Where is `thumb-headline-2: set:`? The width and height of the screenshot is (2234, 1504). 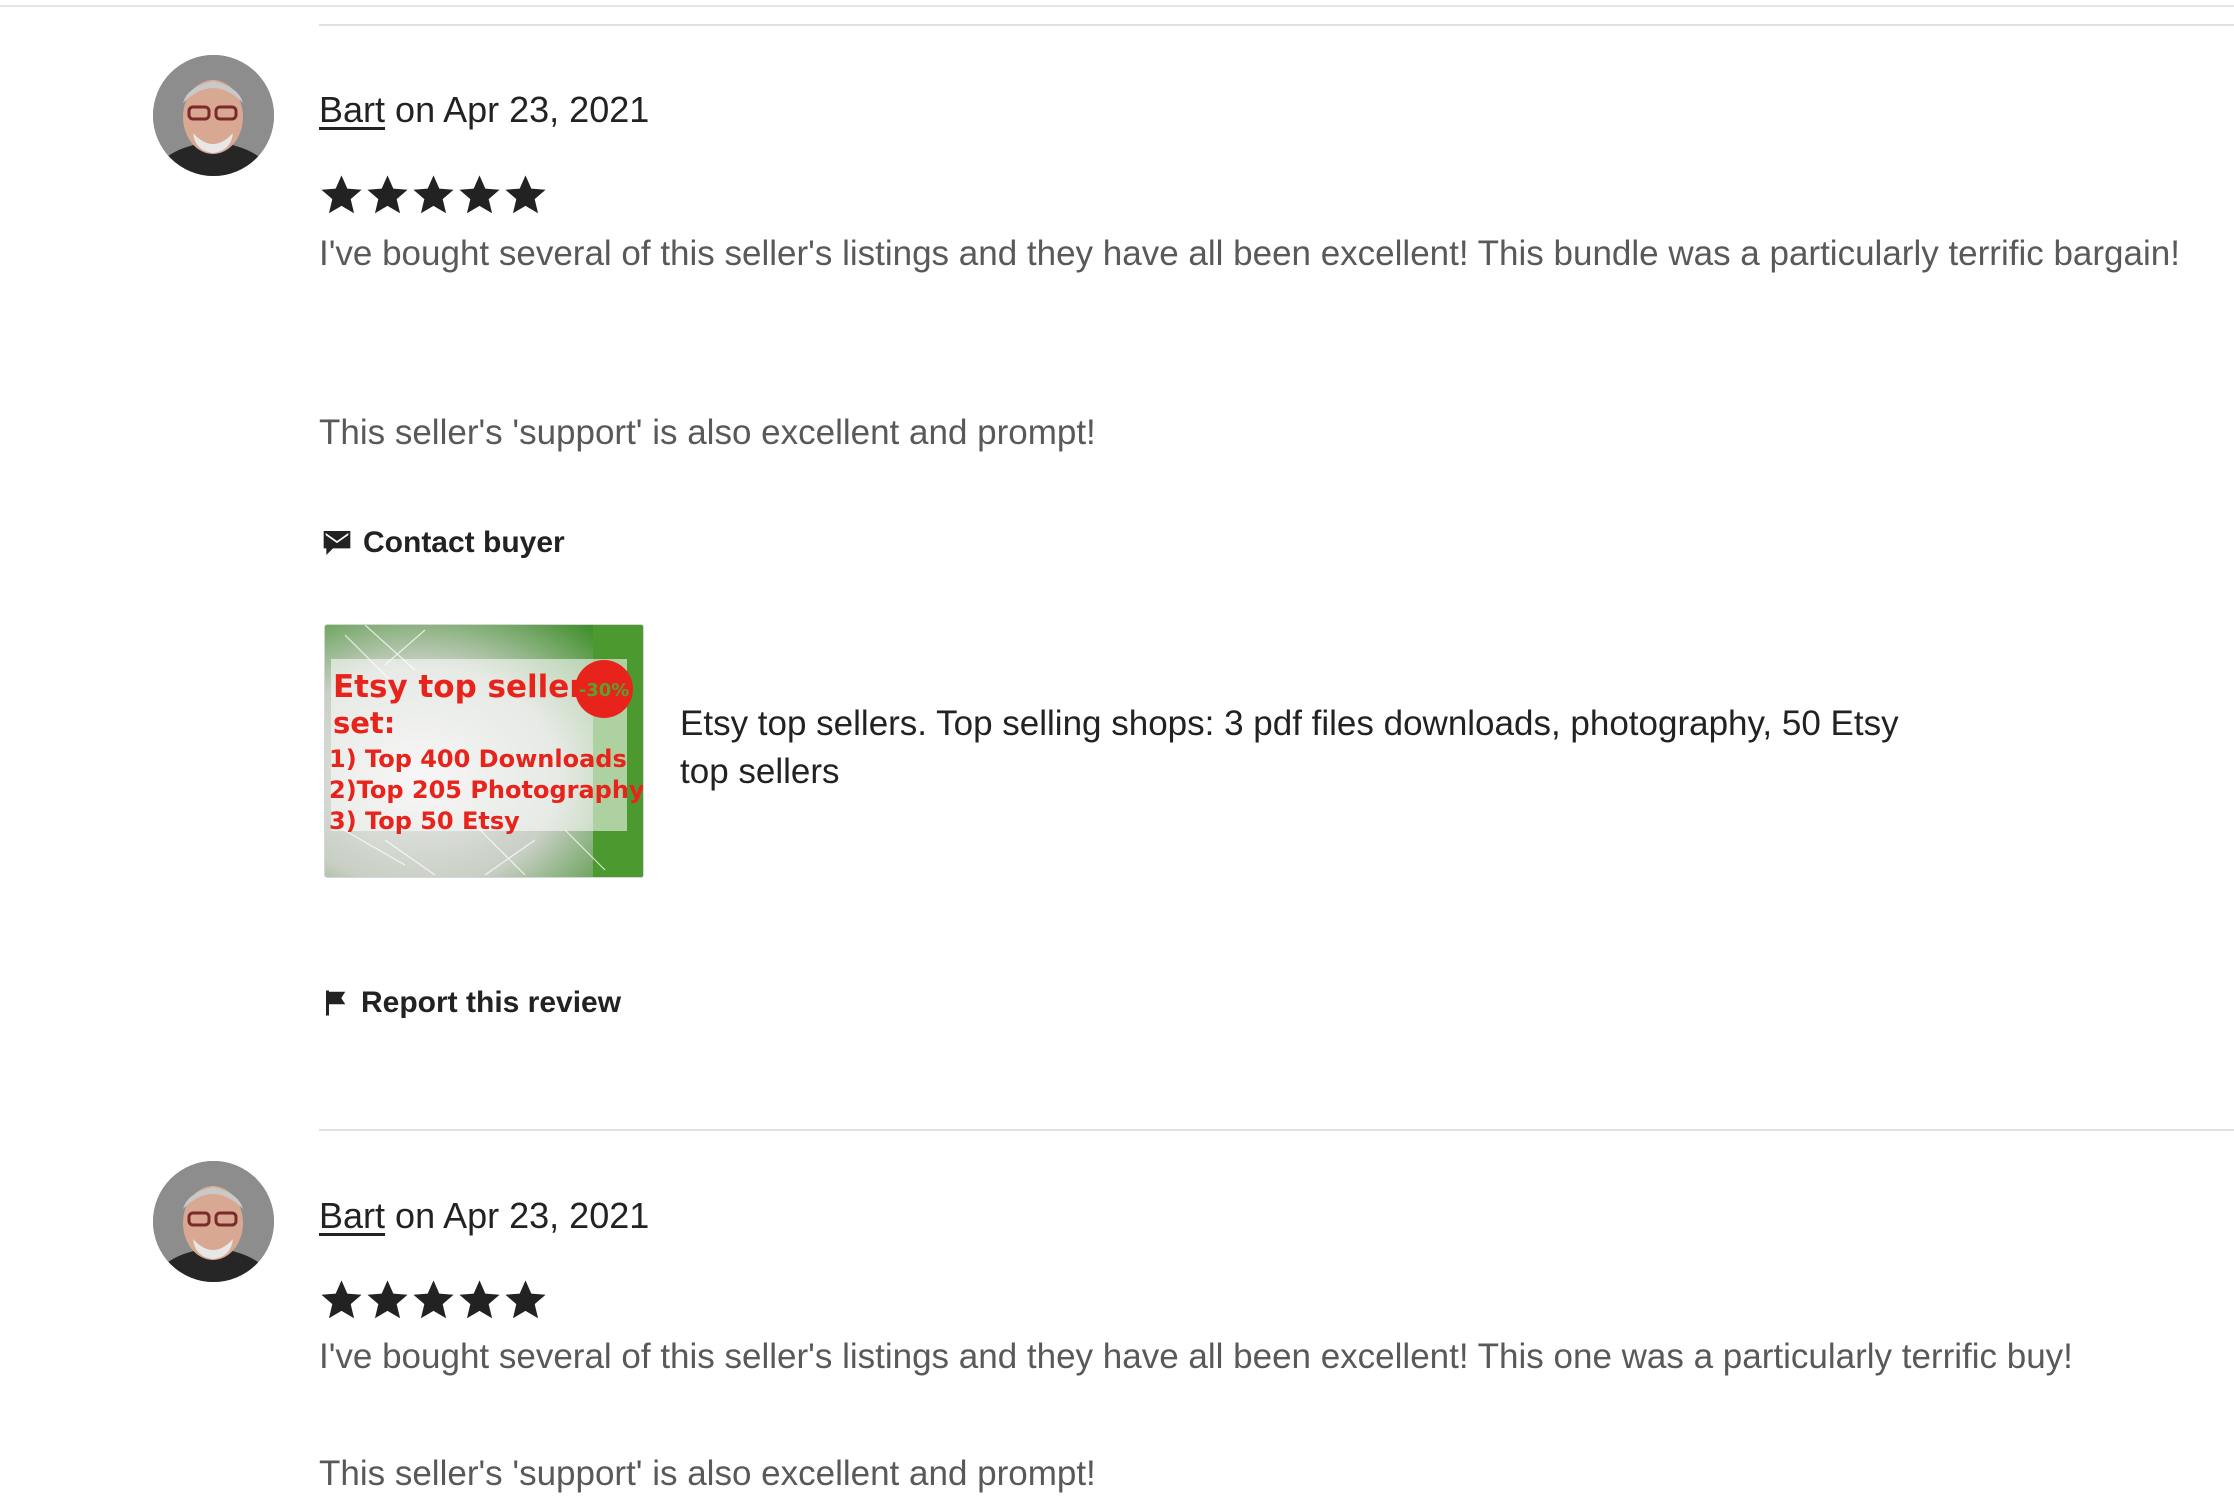
thumb-headline-2: set: is located at coordinates (364, 723).